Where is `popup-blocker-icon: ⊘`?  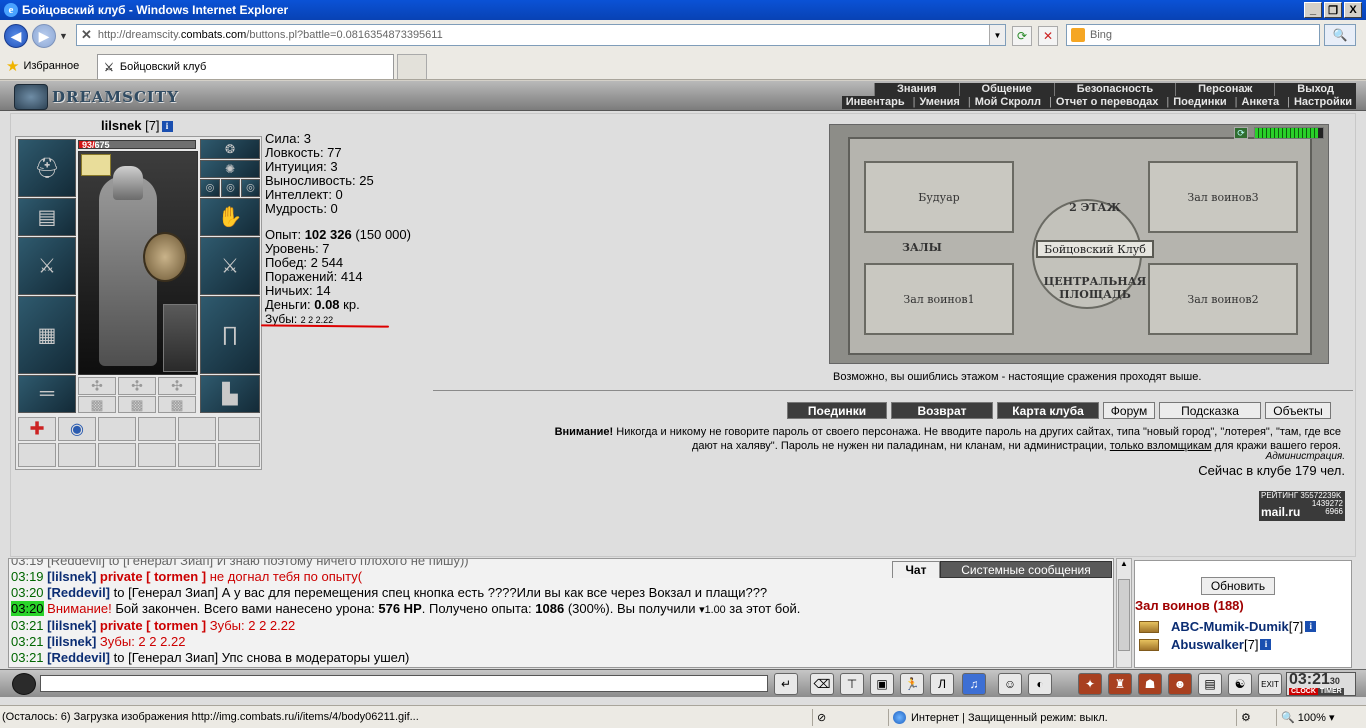 popup-blocker-icon: ⊘ is located at coordinates (850, 717).